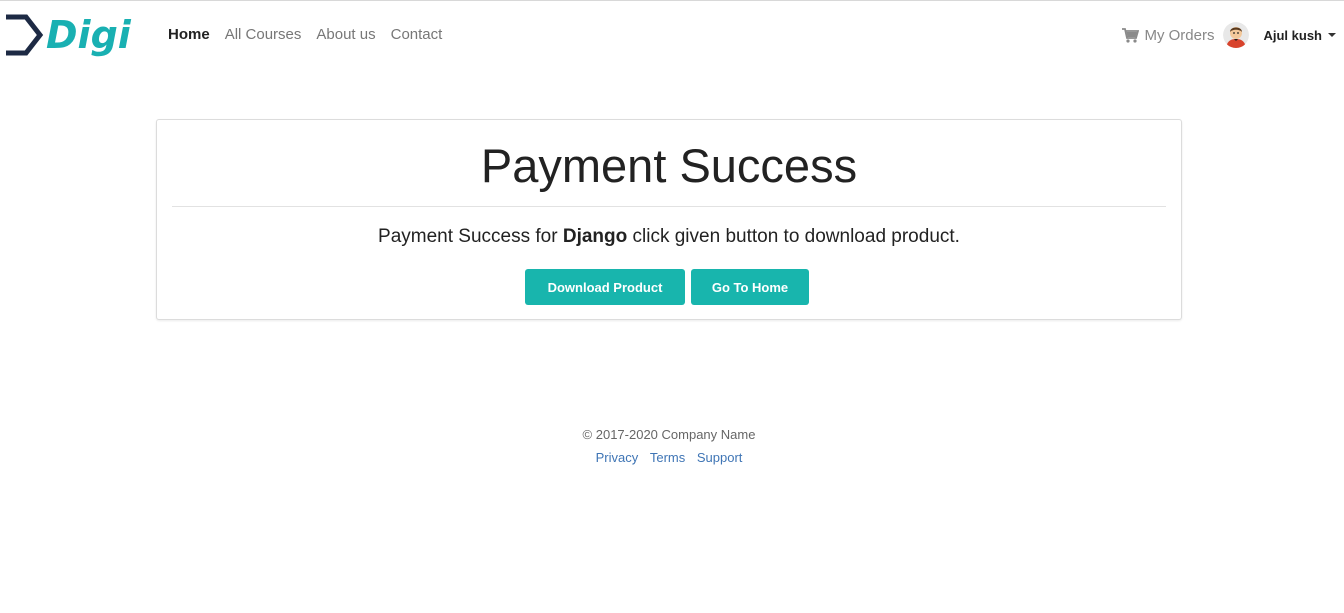  What do you see at coordinates (189, 35) in the screenshot?
I see `nav-link-home: Home` at bounding box center [189, 35].